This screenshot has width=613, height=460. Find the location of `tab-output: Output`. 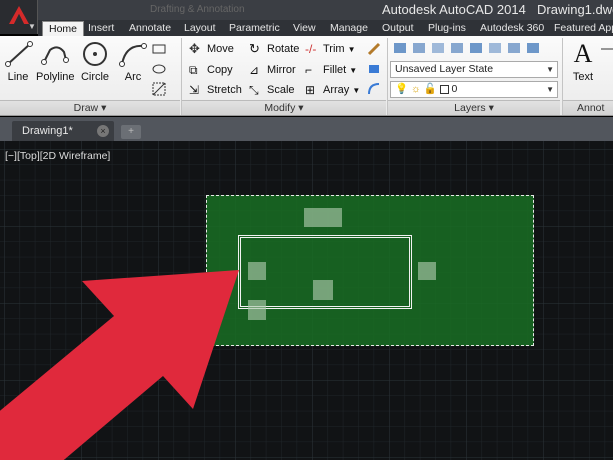

tab-output: Output is located at coordinates (398, 28).